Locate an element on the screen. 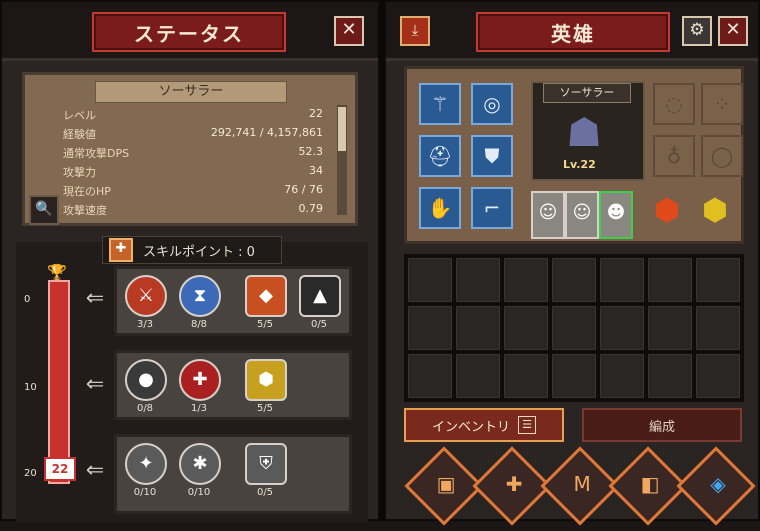  skill-count: 0/5 is located at coordinates (265, 492).